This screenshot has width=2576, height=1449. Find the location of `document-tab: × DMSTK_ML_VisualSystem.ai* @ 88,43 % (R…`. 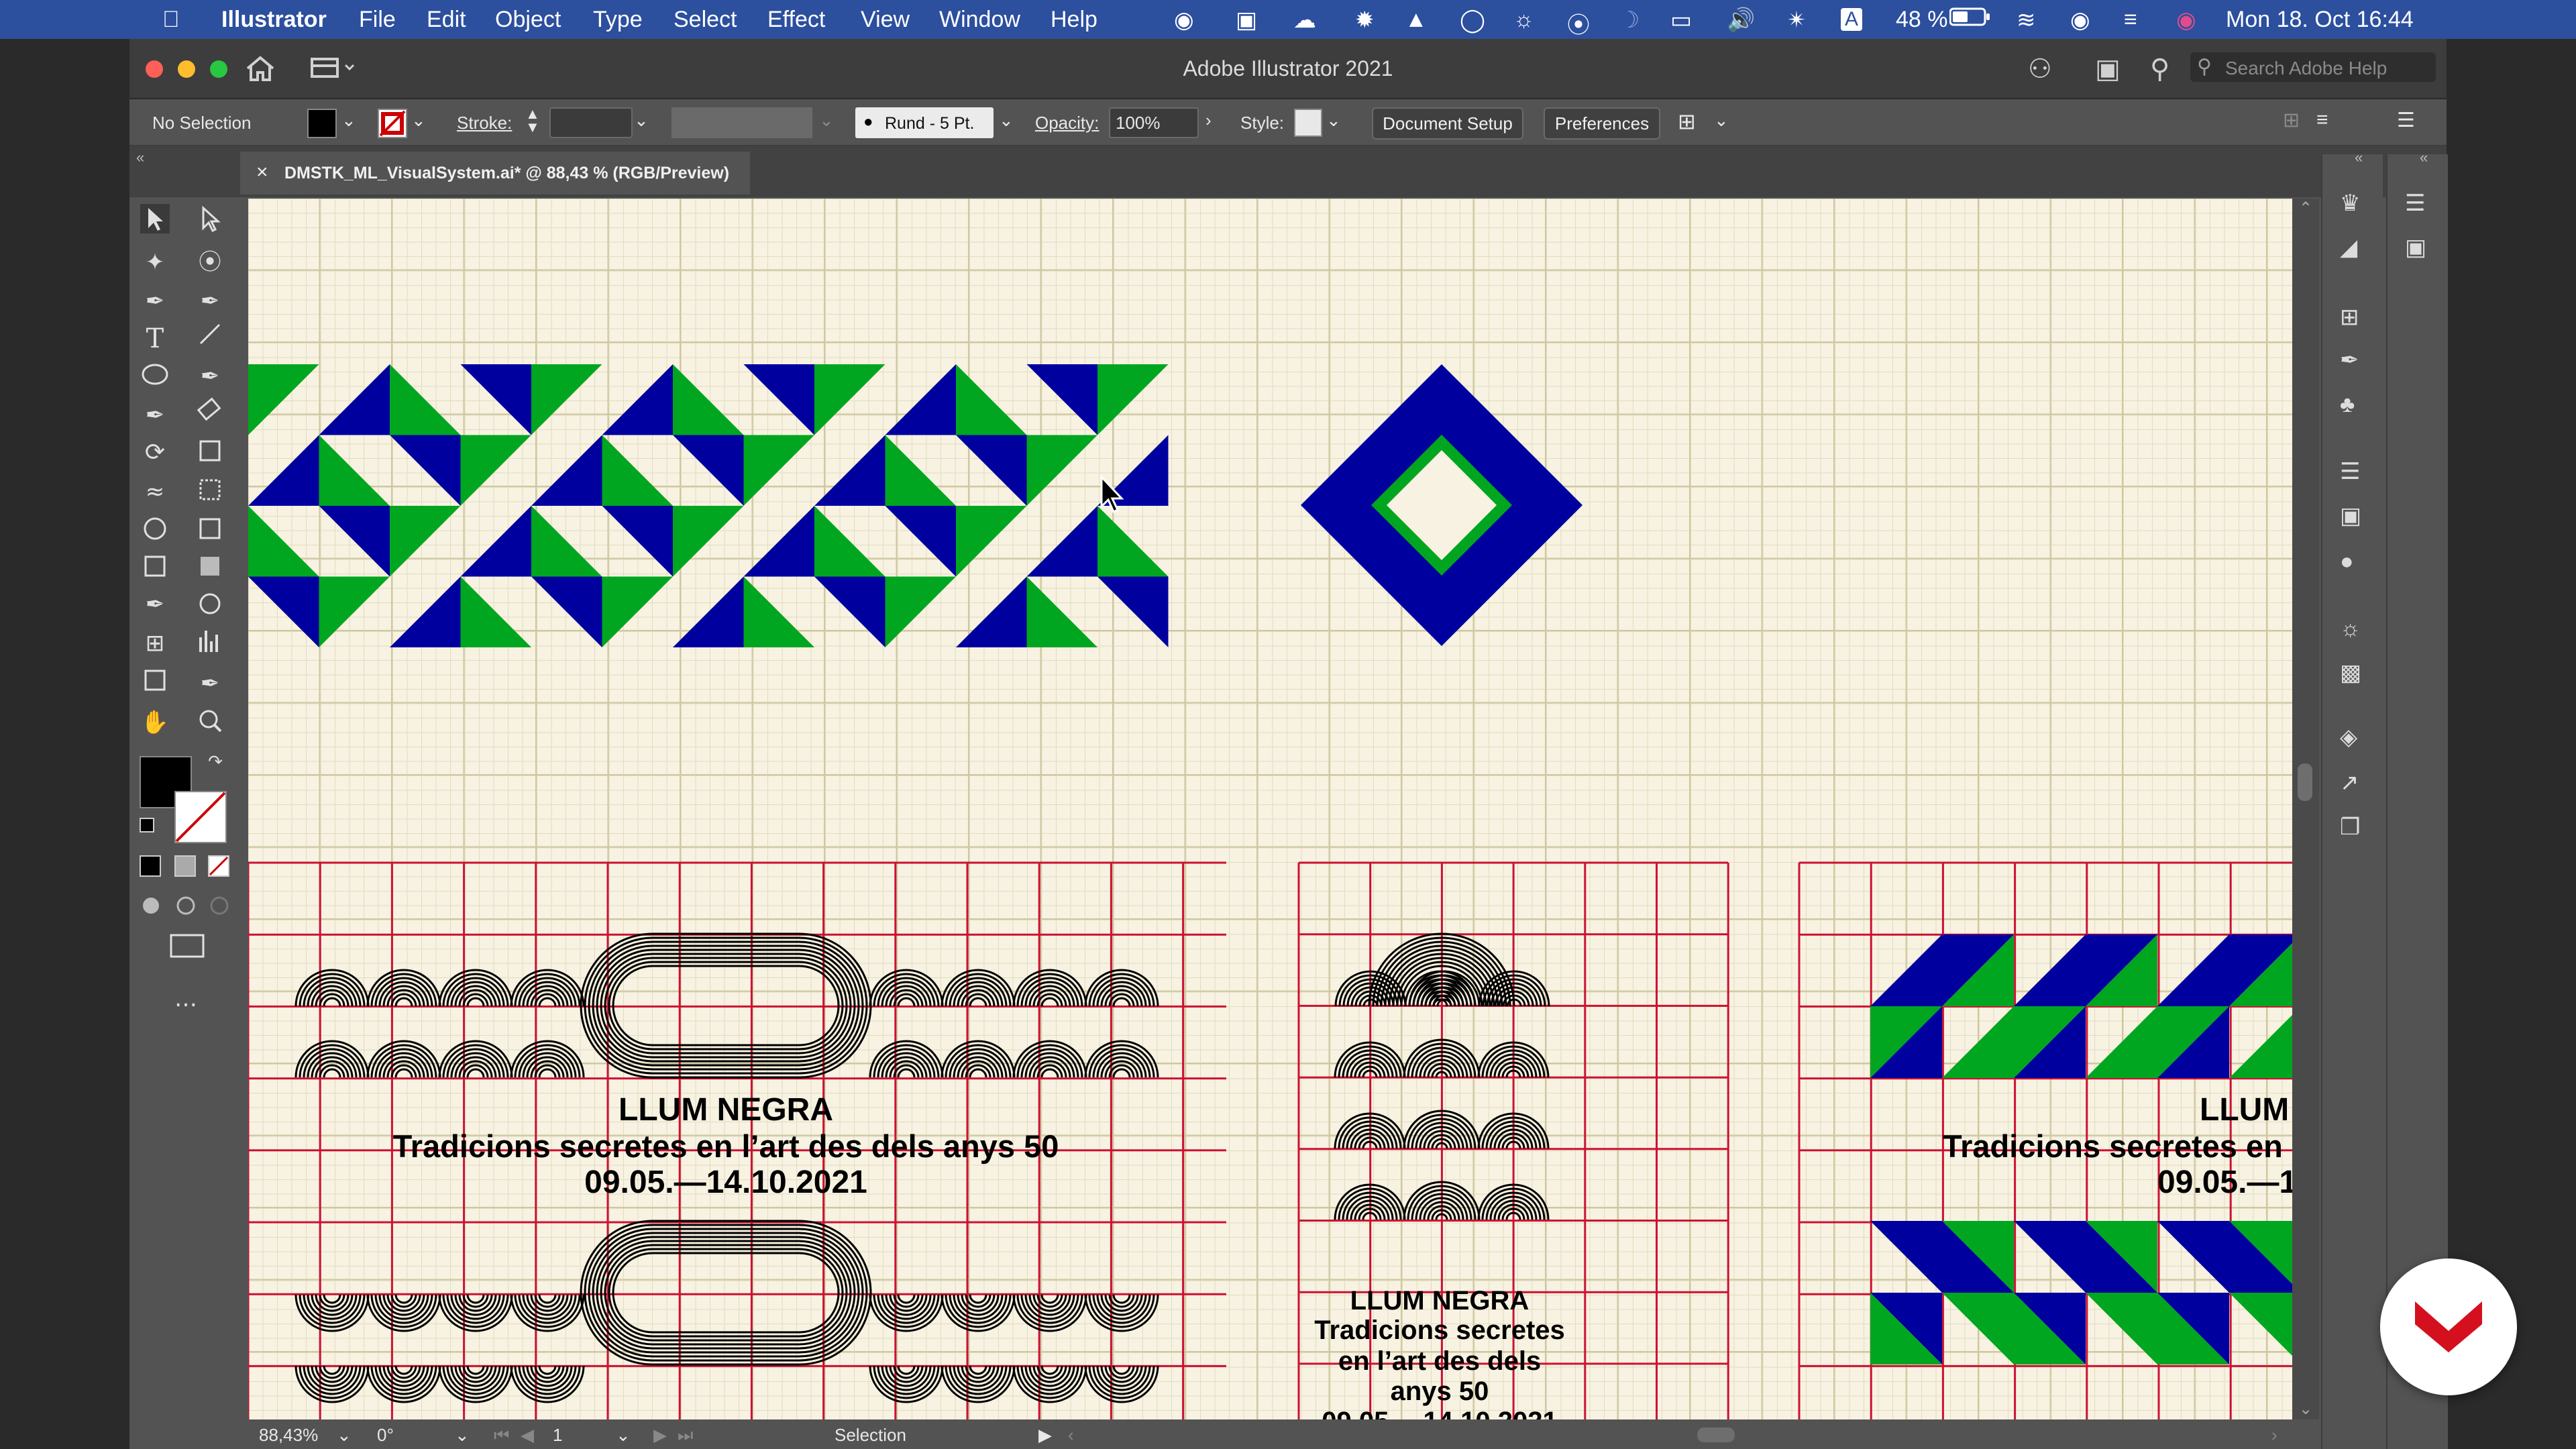

document-tab: × DMSTK_ML_VisualSystem.ai* @ 88,43 % (R… is located at coordinates (495, 173).